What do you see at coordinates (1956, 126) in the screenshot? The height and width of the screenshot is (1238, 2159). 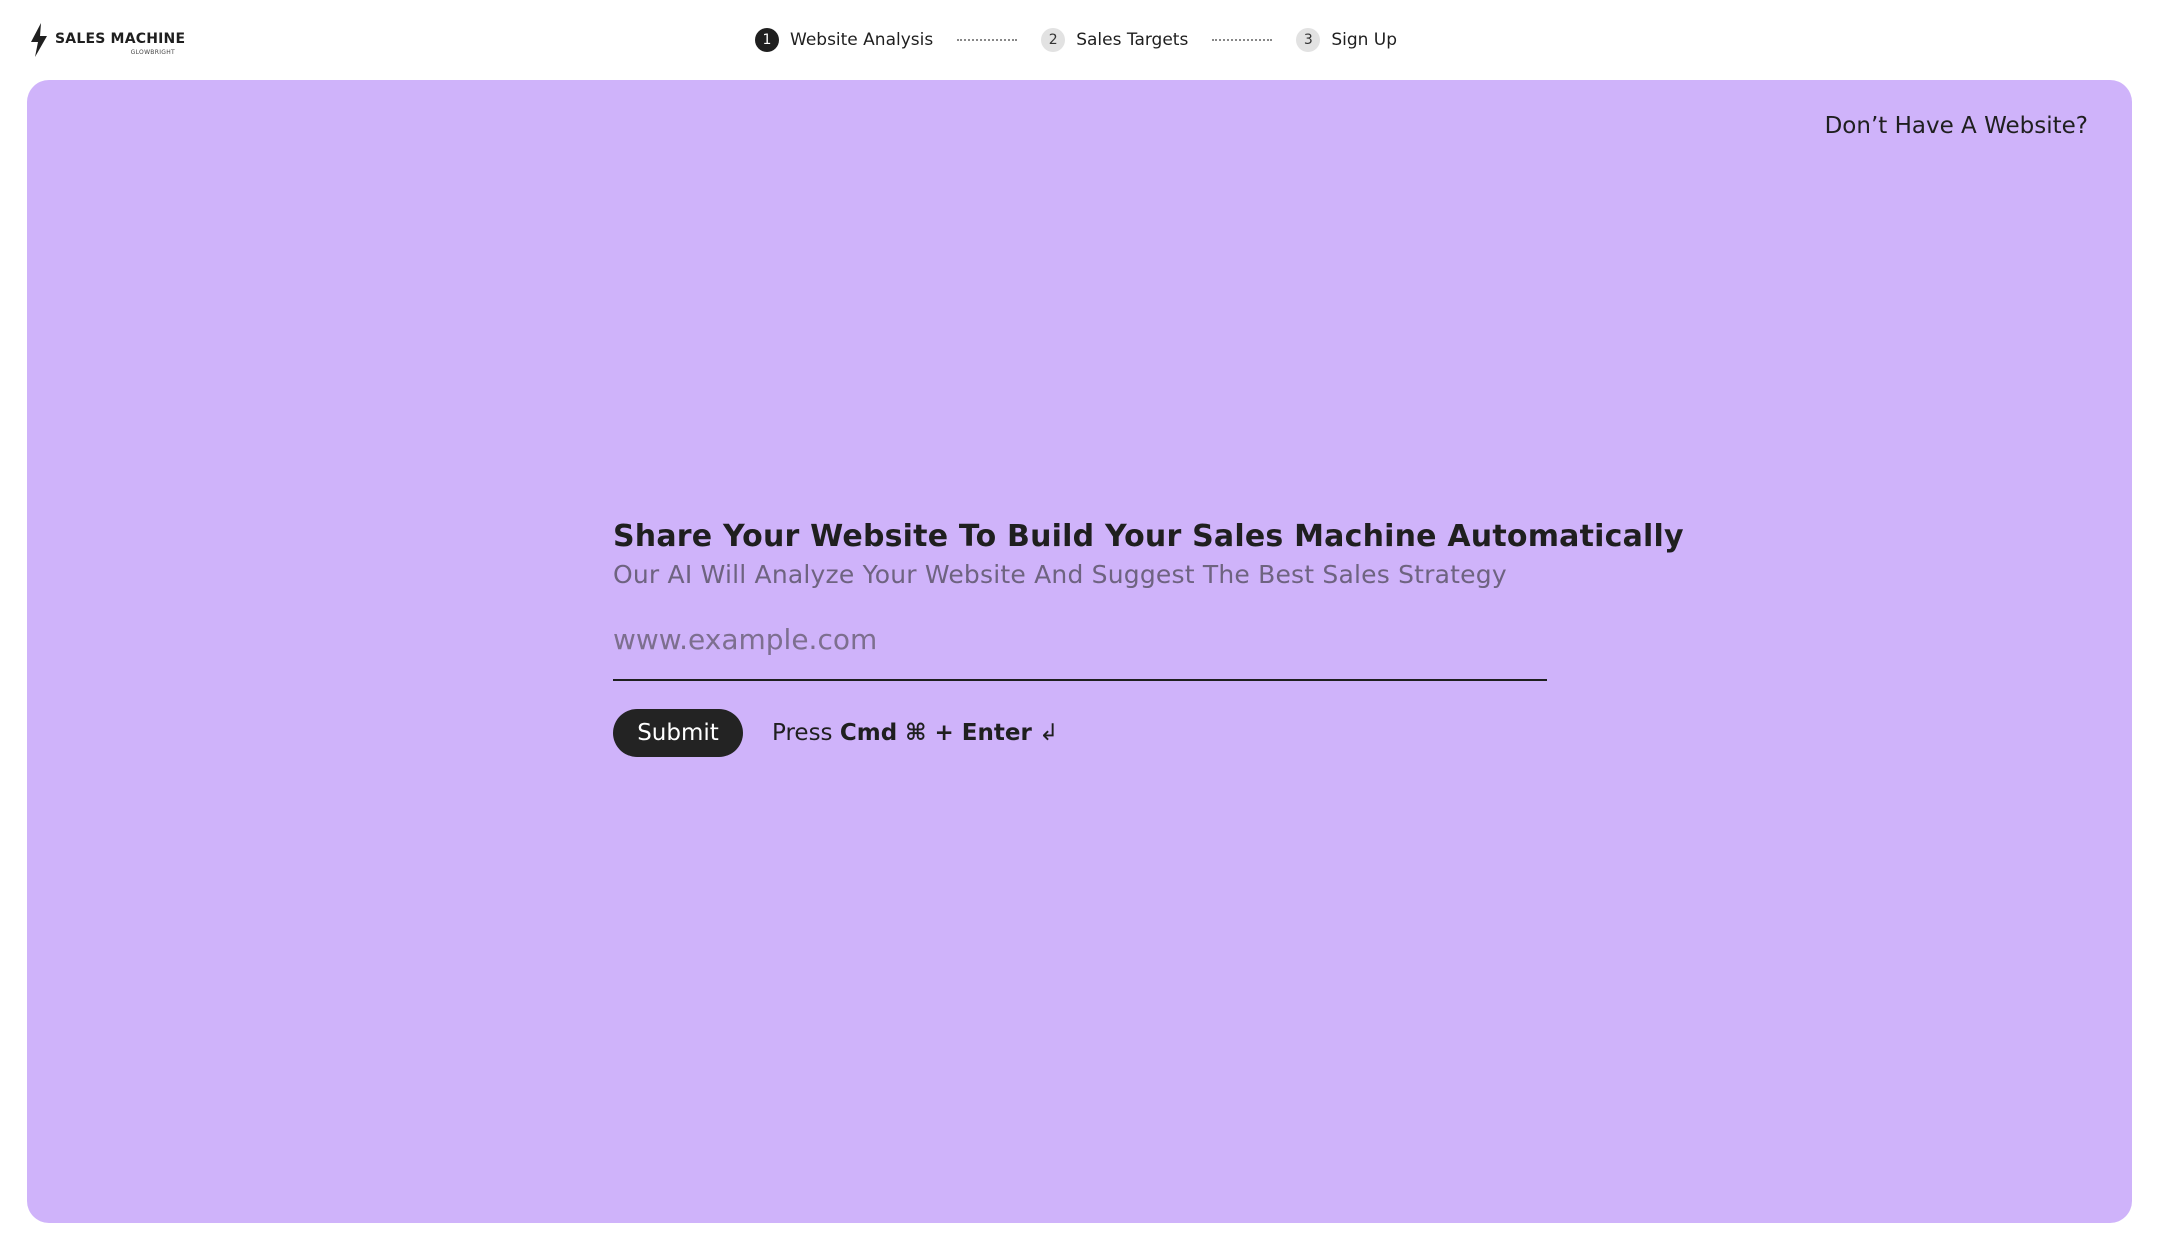 I see `no-website-link: Don’t Have A Website?` at bounding box center [1956, 126].